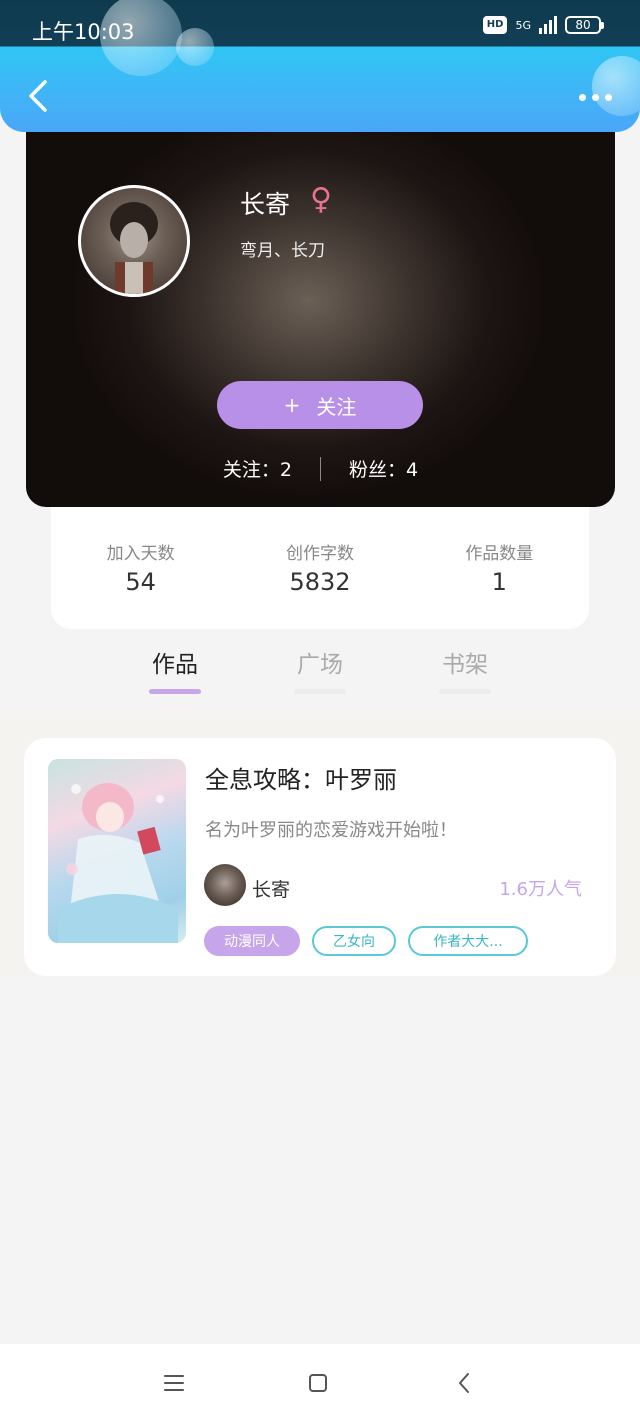 This screenshot has width=640, height=1422. What do you see at coordinates (320, 66) in the screenshot?
I see `app-header: 上午10:03 HD 5G 80` at bounding box center [320, 66].